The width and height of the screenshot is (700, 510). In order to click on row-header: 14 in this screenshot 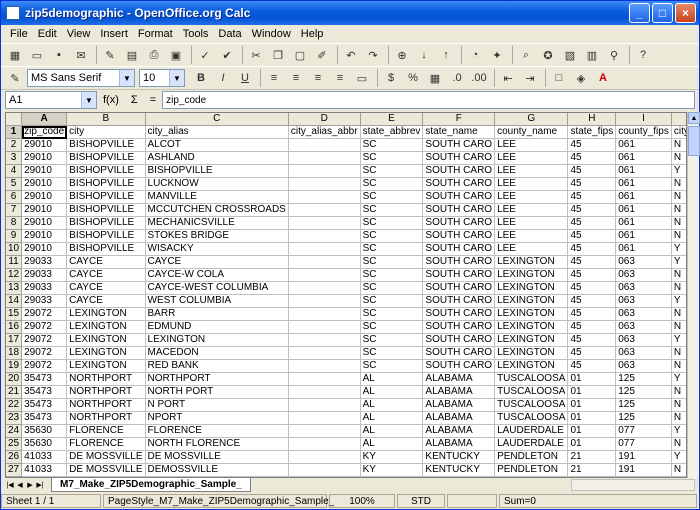, I will do `click(14, 301)`.